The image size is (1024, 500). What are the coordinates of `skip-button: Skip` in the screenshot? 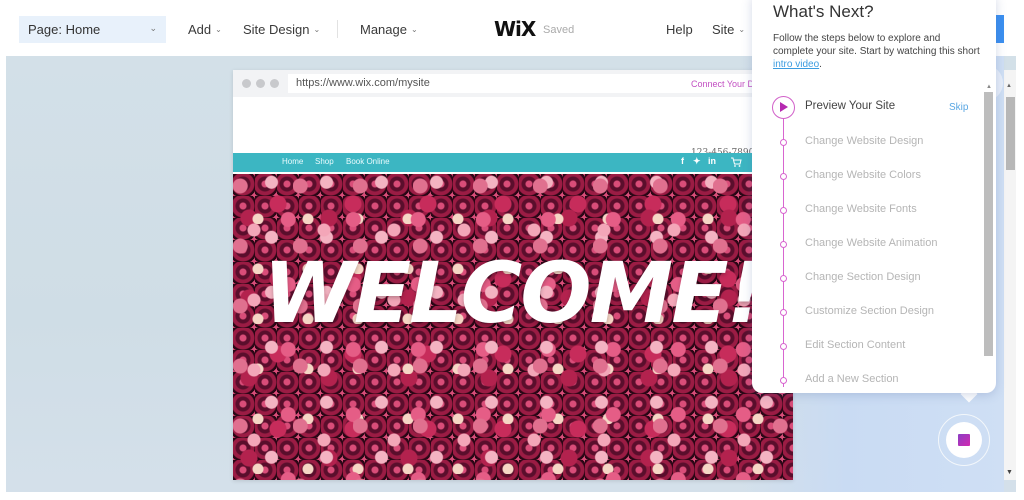 It's located at (958, 107).